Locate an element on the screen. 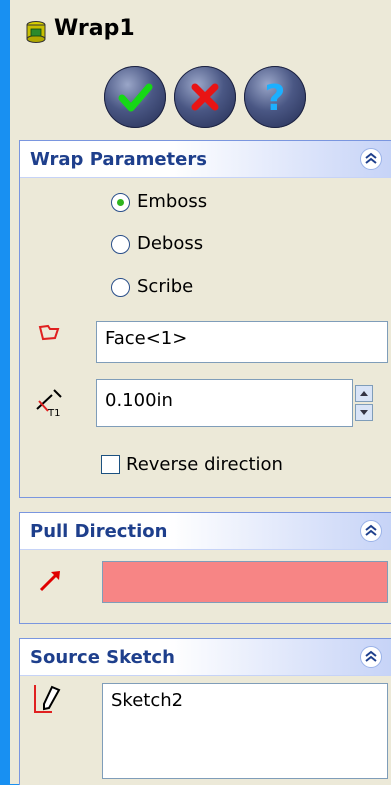 This screenshot has height=785, width=391. arrow-down-icon is located at coordinates (364, 412).